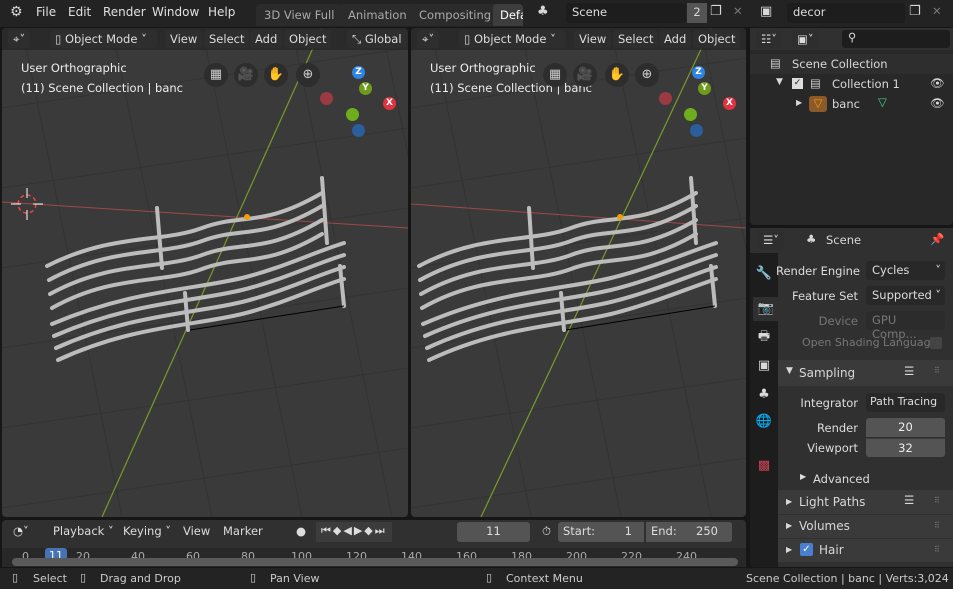 This screenshot has width=953, height=589. What do you see at coordinates (806, 549) in the screenshot?
I see `hair-checkbox: ✓` at bounding box center [806, 549].